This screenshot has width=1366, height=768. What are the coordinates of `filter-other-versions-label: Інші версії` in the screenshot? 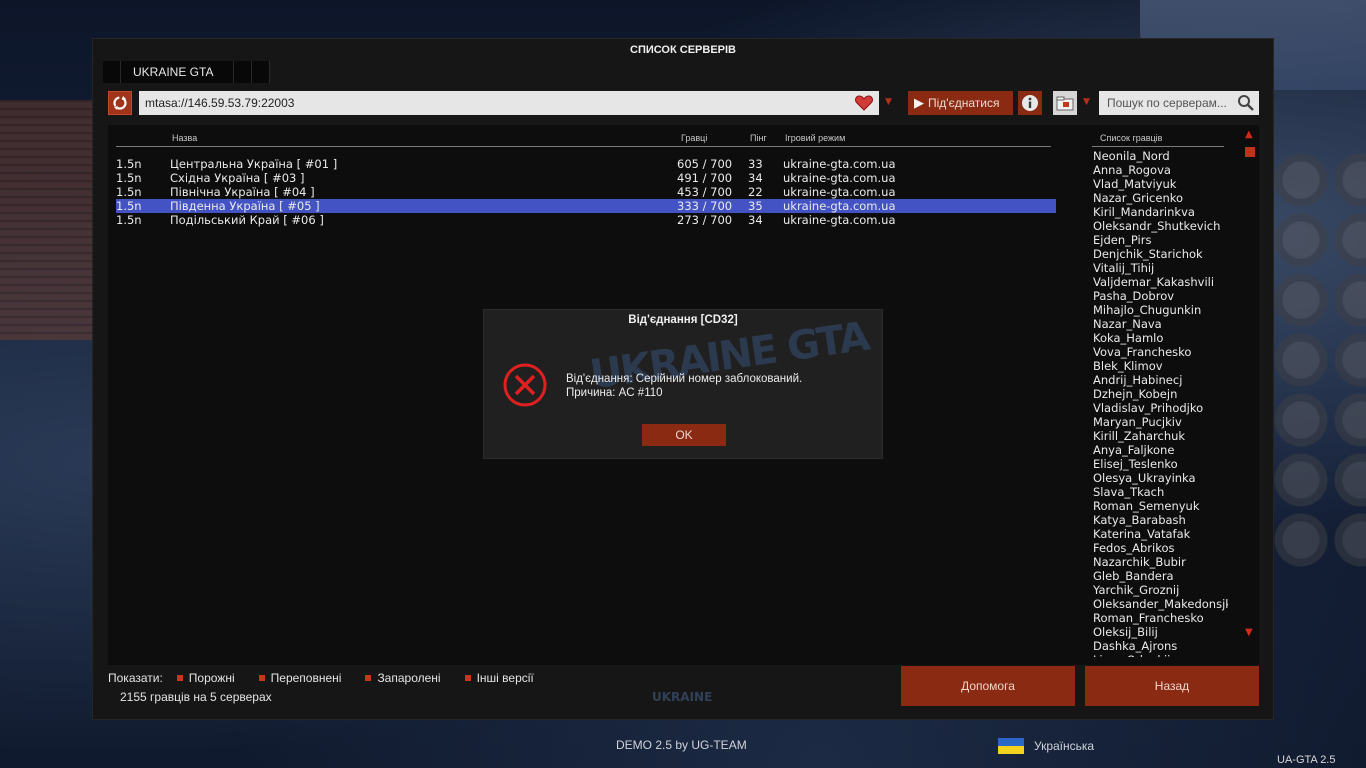 It's located at (505, 678).